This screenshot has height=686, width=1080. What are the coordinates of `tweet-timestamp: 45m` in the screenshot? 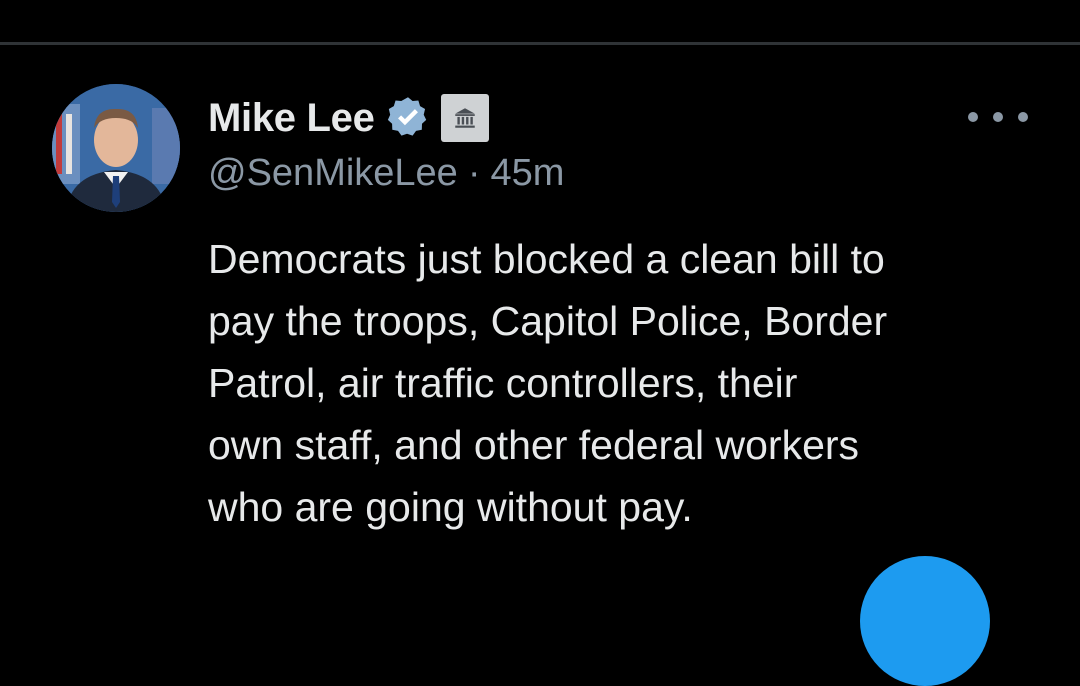 It's located at (527, 173).